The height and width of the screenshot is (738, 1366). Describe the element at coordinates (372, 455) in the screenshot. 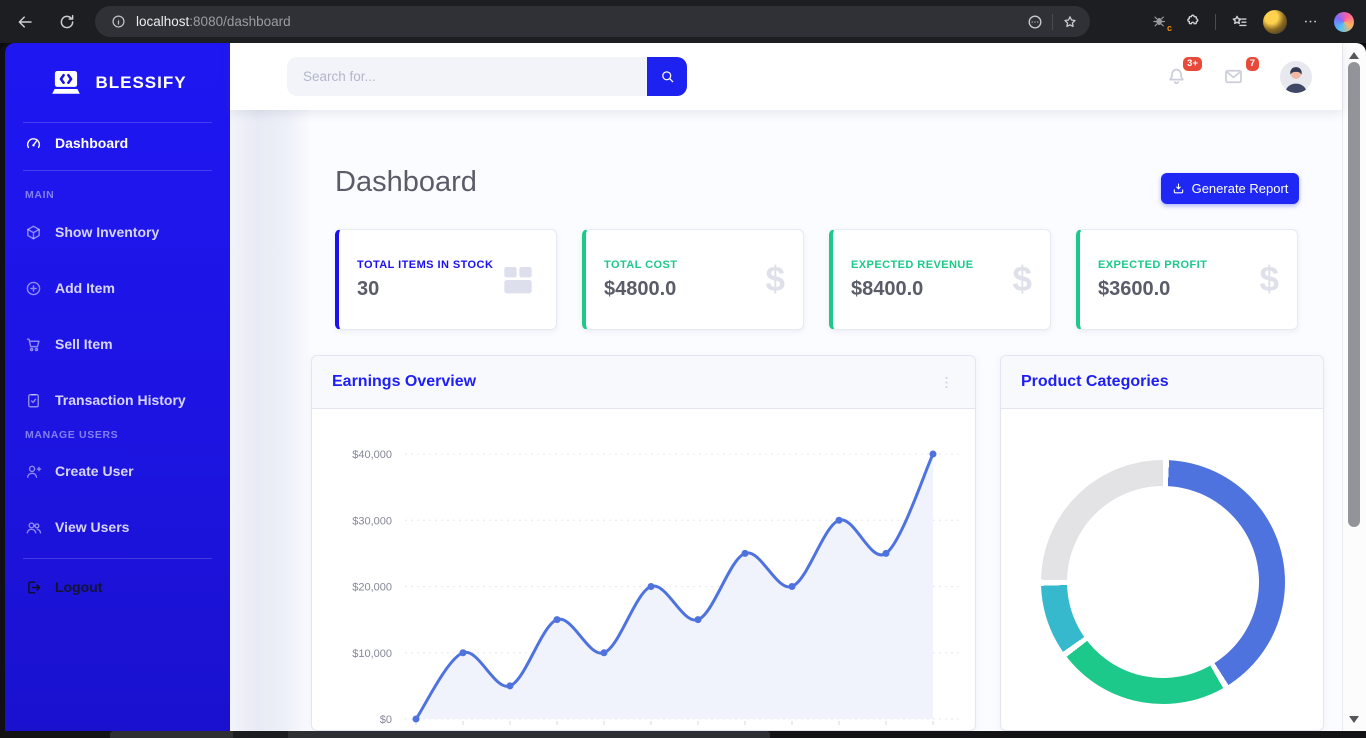

I see `svg-text: $40,000` at that location.